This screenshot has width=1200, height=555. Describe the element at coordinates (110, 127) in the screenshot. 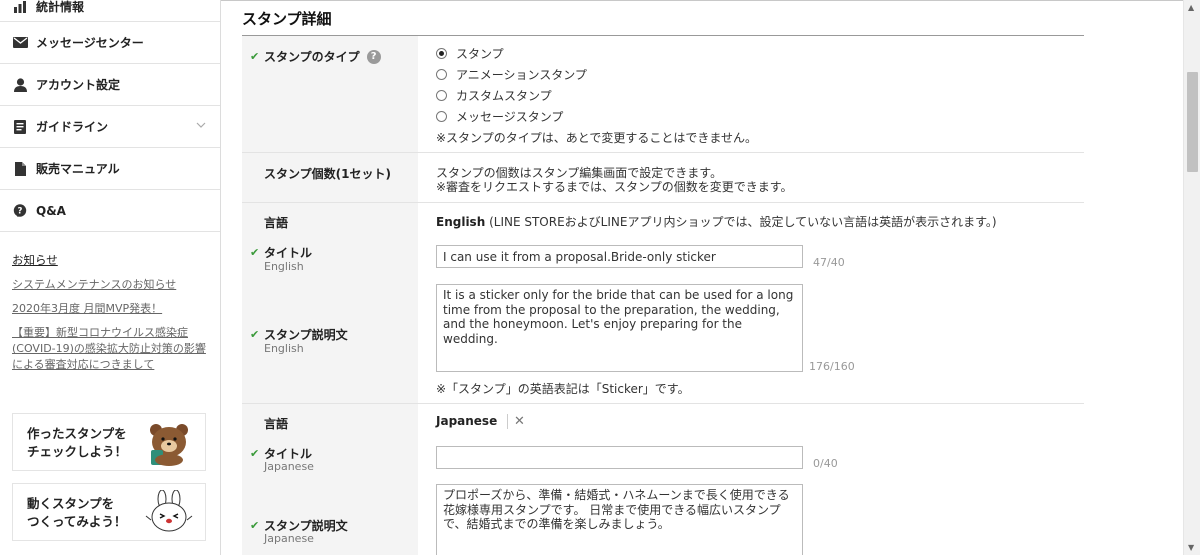

I see `sidebar-item-guideline: ガイドライン` at that location.